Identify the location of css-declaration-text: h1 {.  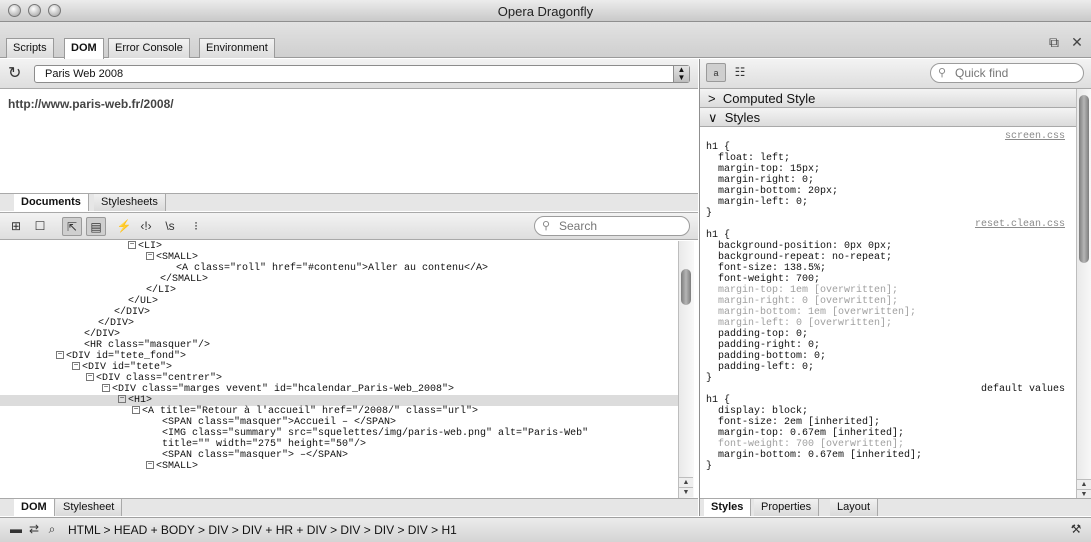
(718, 400).